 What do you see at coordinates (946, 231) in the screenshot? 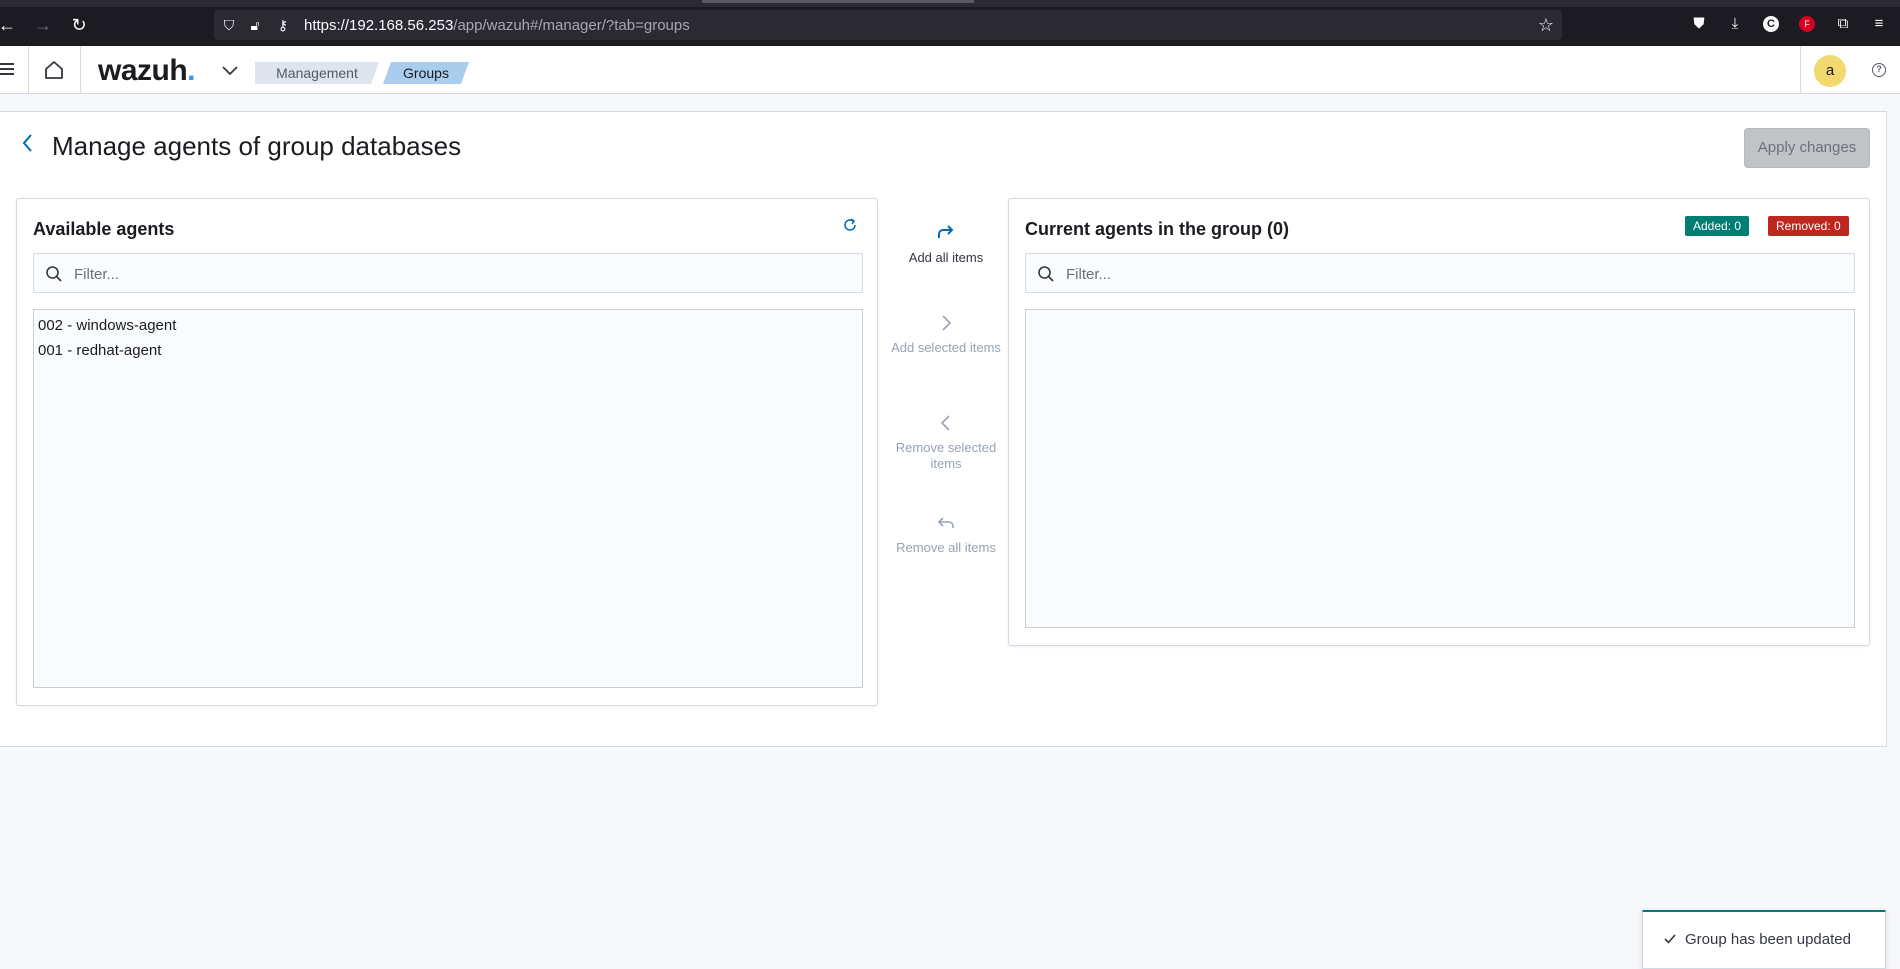
I see `share-icon` at bounding box center [946, 231].